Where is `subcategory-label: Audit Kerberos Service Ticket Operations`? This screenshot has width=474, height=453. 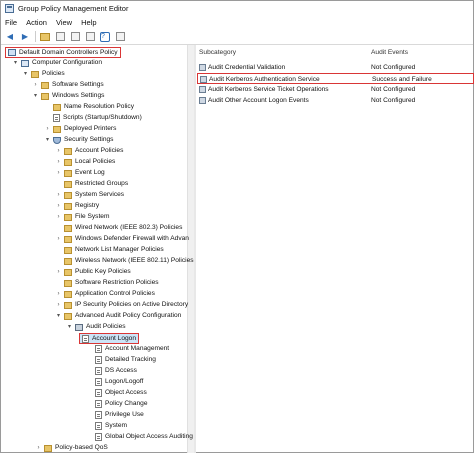
subcategory-label: Audit Kerberos Service Ticket Operations is located at coordinates (268, 89).